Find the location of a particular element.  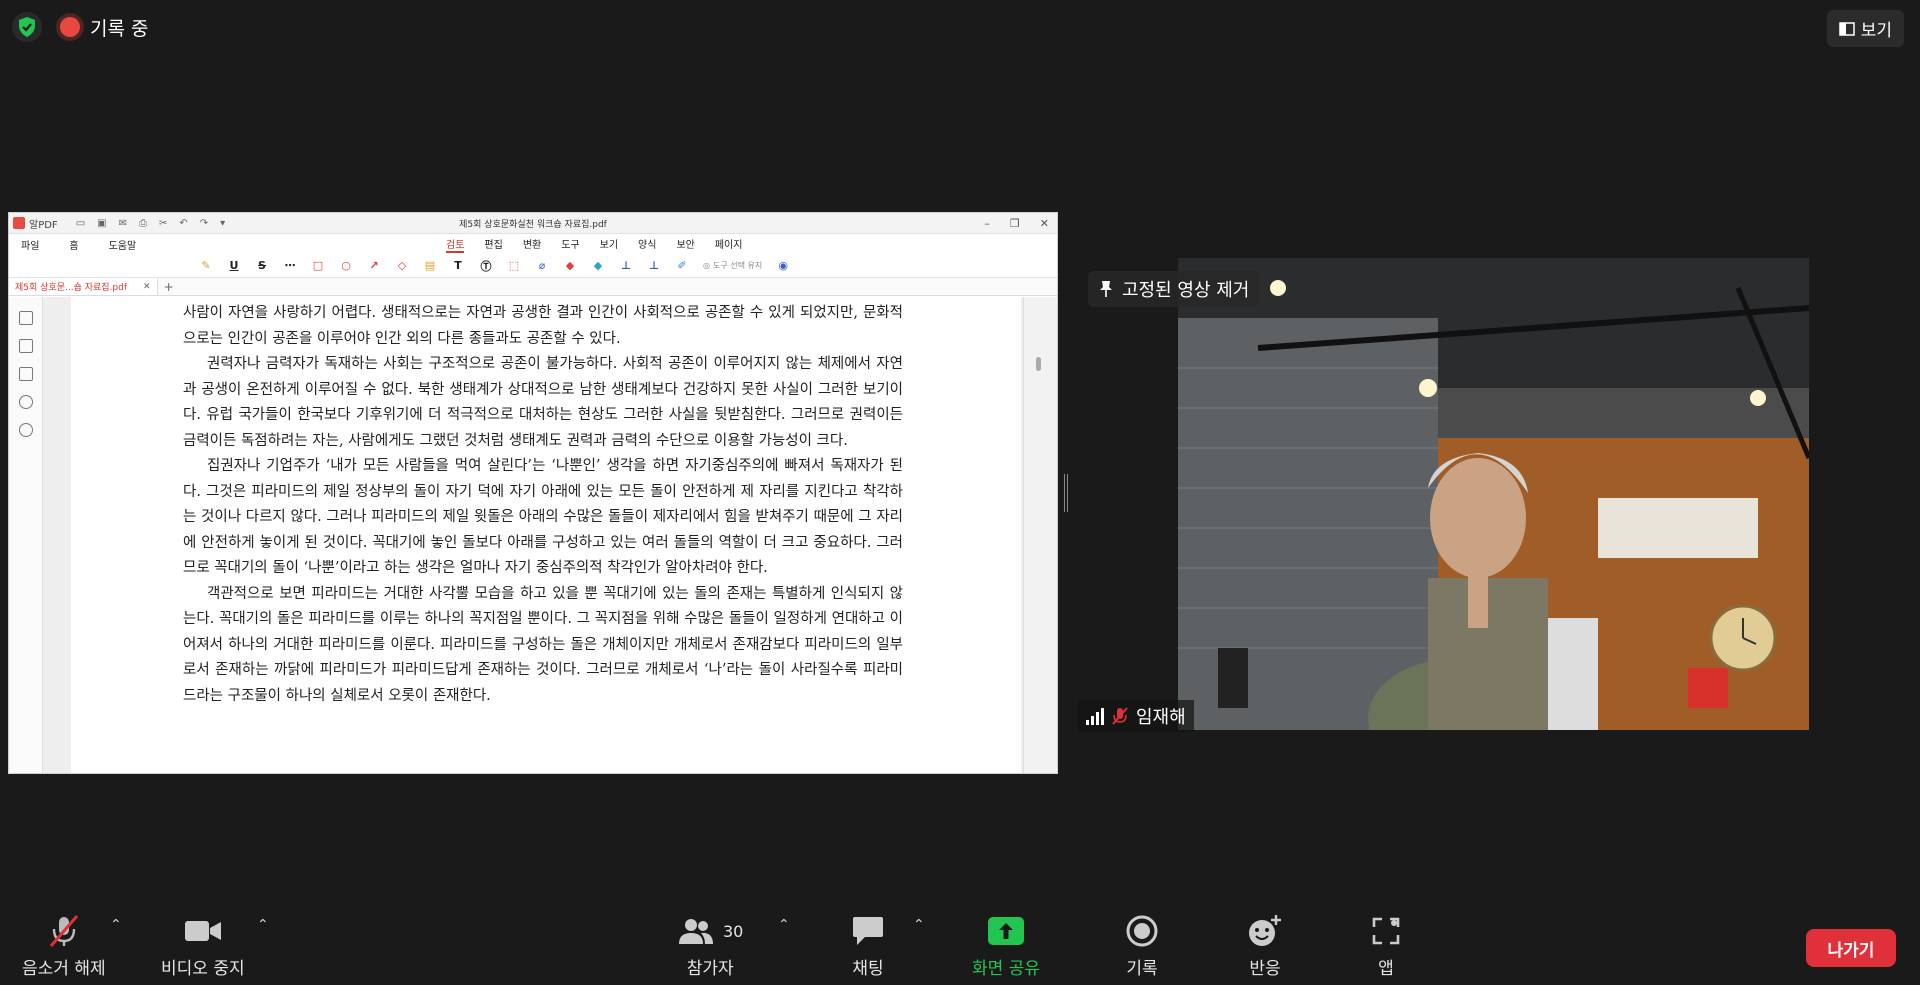

chat-options-chevron-up-icon: ⌃ is located at coordinates (919, 925).